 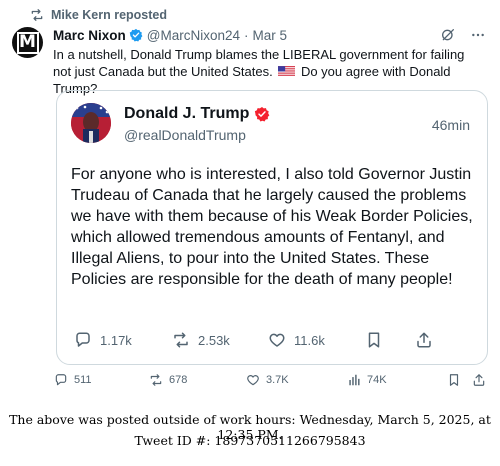 I want to click on repost-button: 678, so click(x=168, y=380).